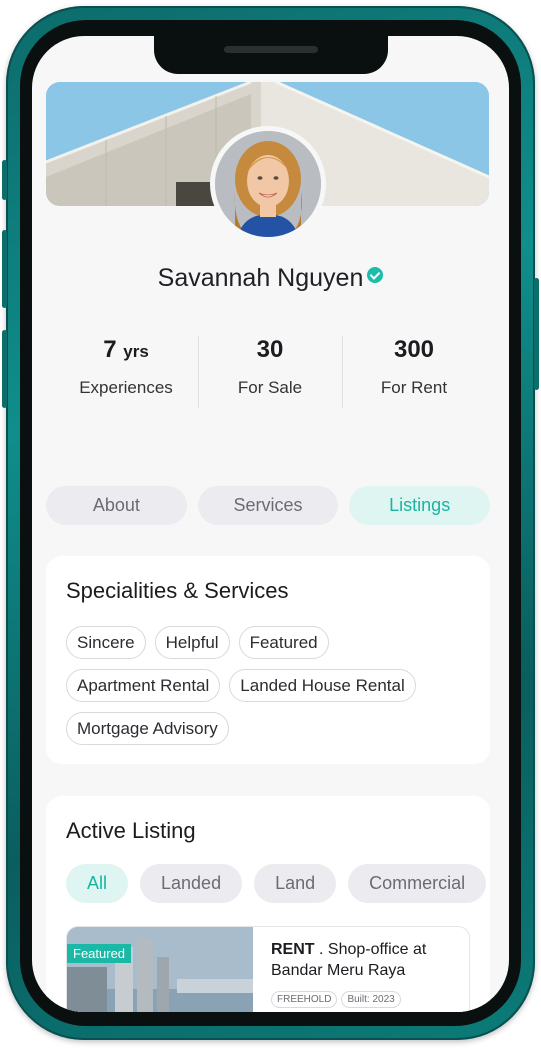 The image size is (541, 1050). I want to click on stat-value: 300, so click(414, 349).